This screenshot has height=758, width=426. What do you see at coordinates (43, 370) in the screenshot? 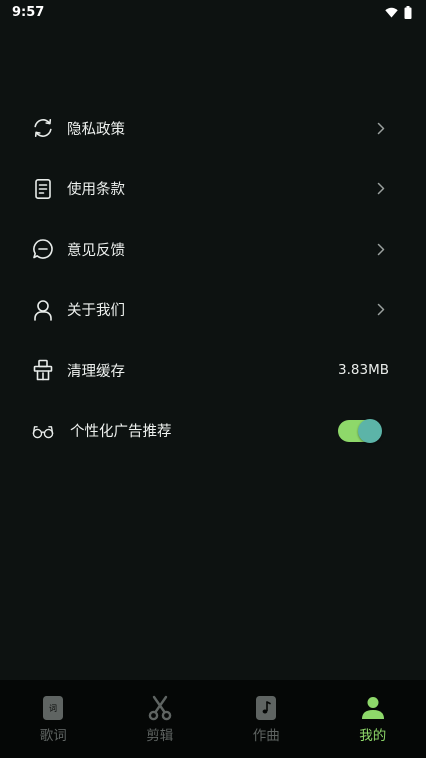
I see `broom-icon` at bounding box center [43, 370].